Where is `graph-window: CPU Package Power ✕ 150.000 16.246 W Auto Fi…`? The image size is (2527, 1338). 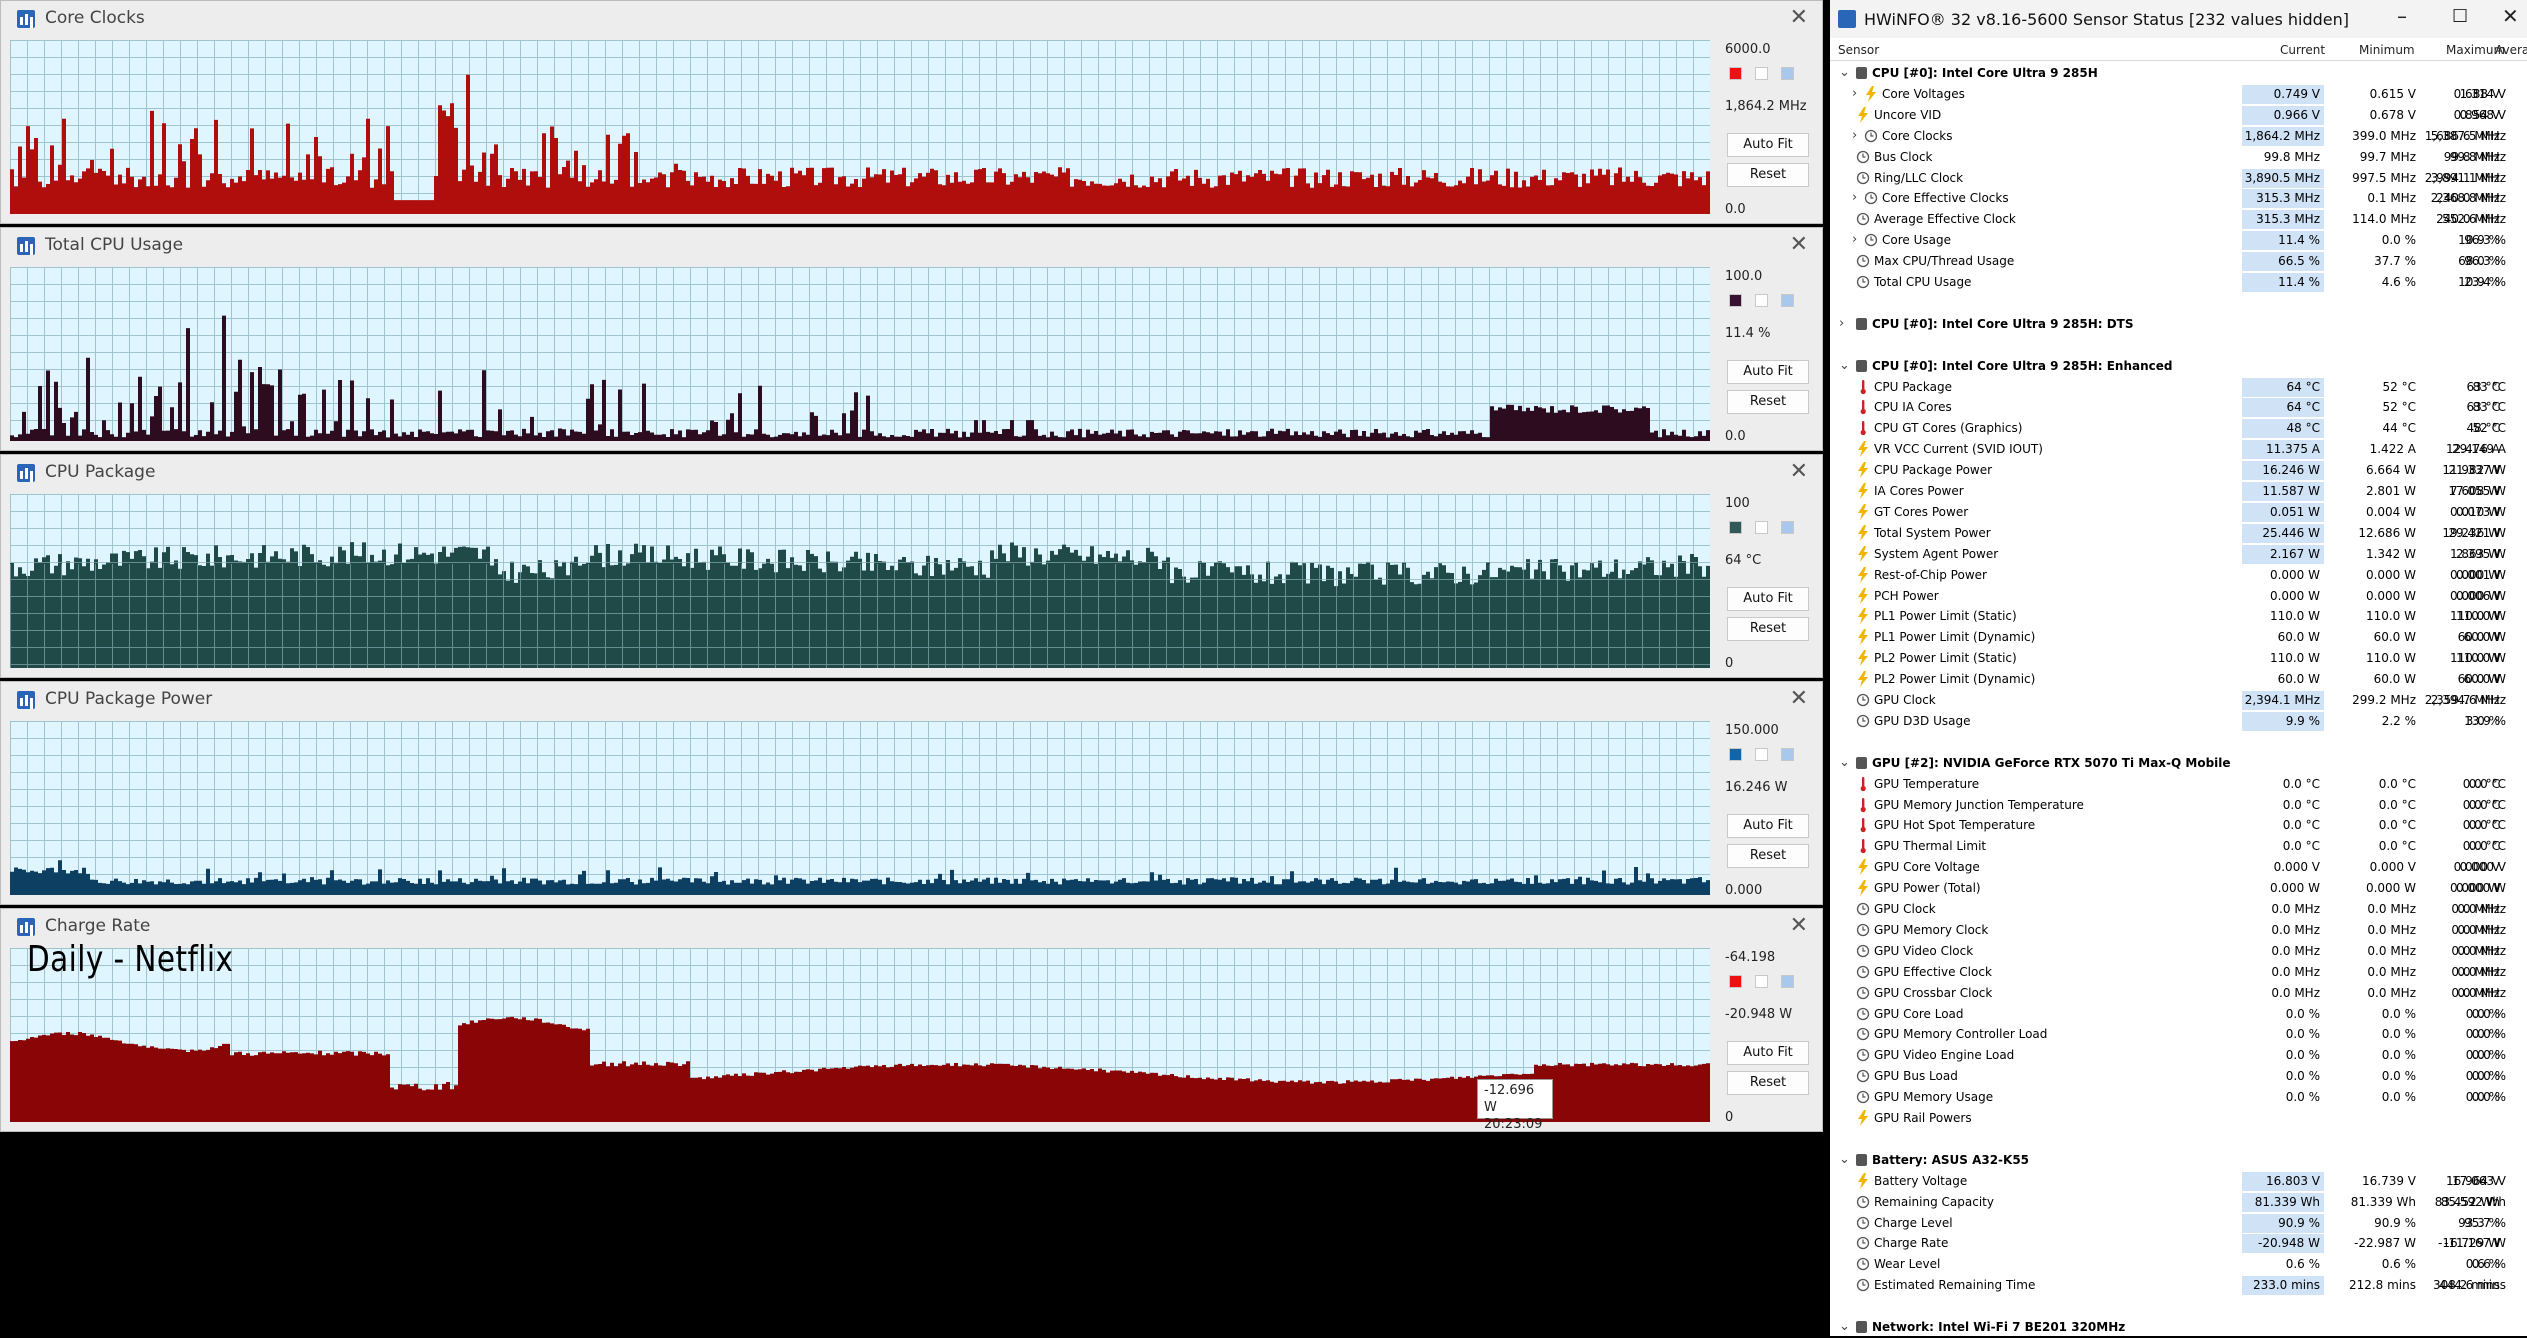 graph-window: CPU Package Power ✕ 150.000 16.246 W Auto Fi… is located at coordinates (911, 793).